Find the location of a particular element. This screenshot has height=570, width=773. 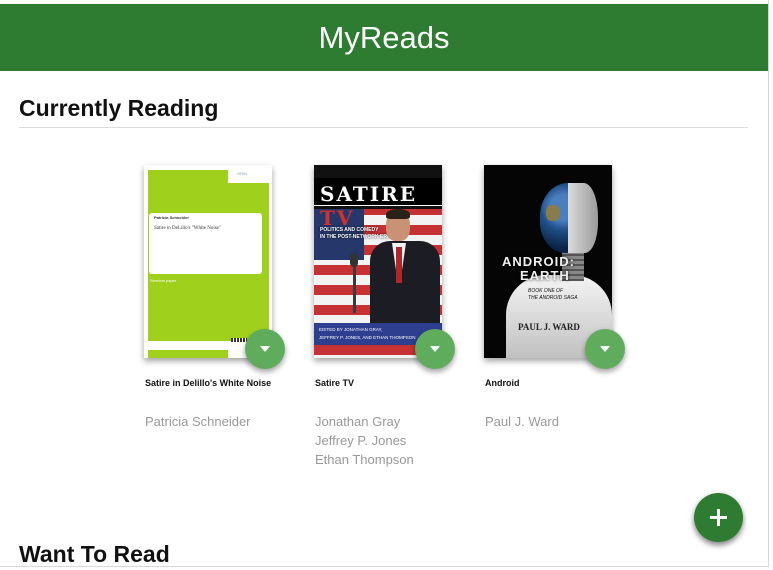

app-title: MyReads is located at coordinates (384, 37).